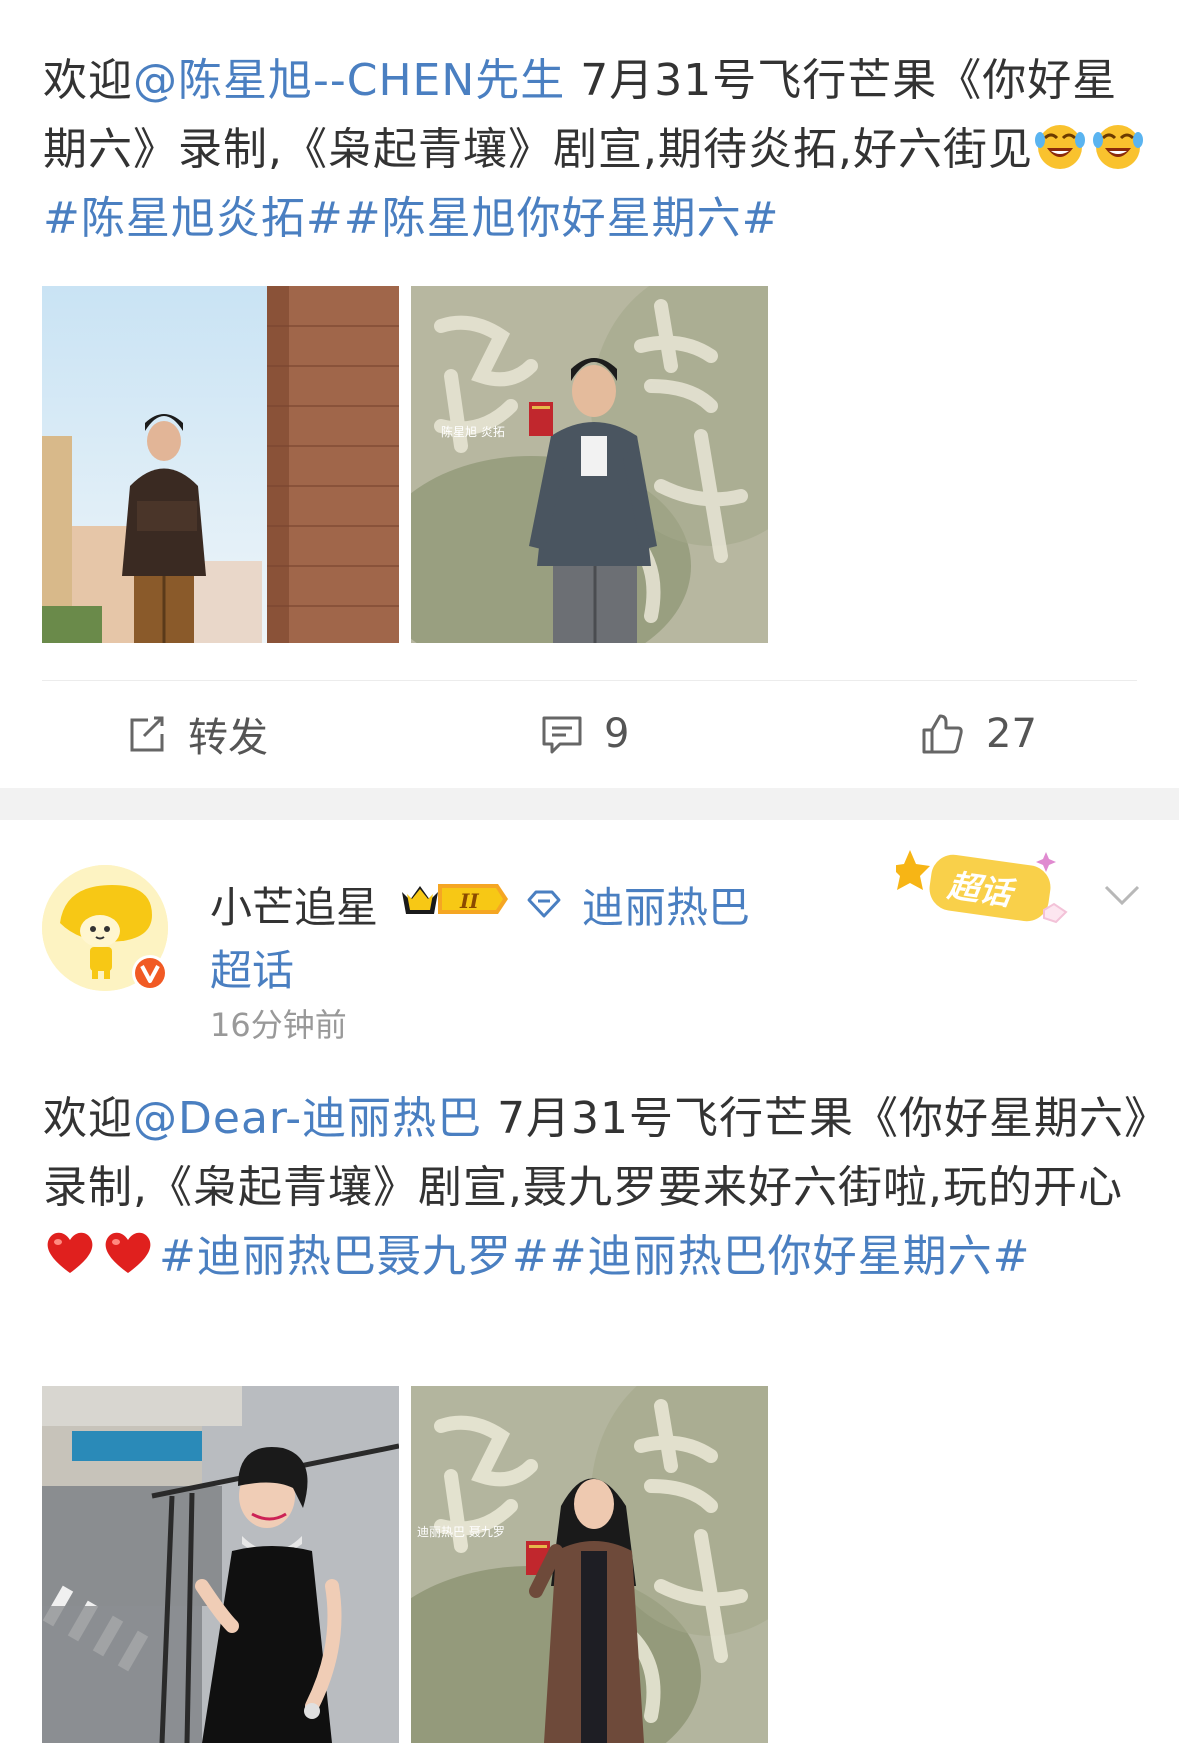  What do you see at coordinates (666, 907) in the screenshot?
I see `supertopic-name: 迪丽热巴` at bounding box center [666, 907].